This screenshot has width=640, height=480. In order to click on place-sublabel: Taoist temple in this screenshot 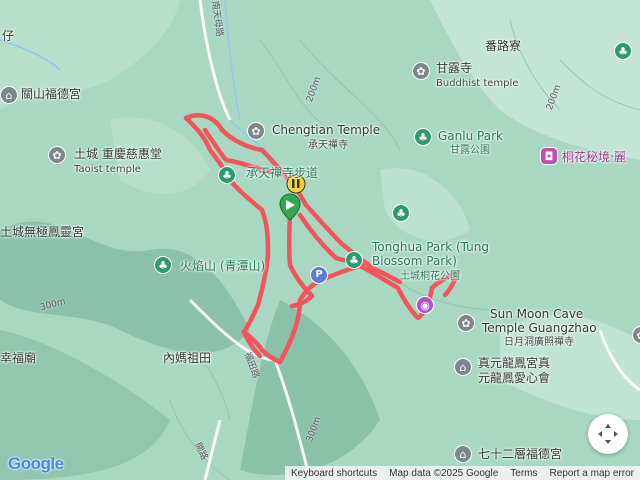, I will do `click(107, 169)`.